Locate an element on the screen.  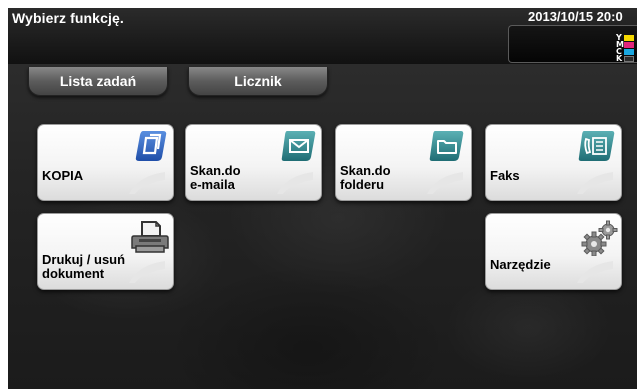
copy-icon is located at coordinates (151, 146).